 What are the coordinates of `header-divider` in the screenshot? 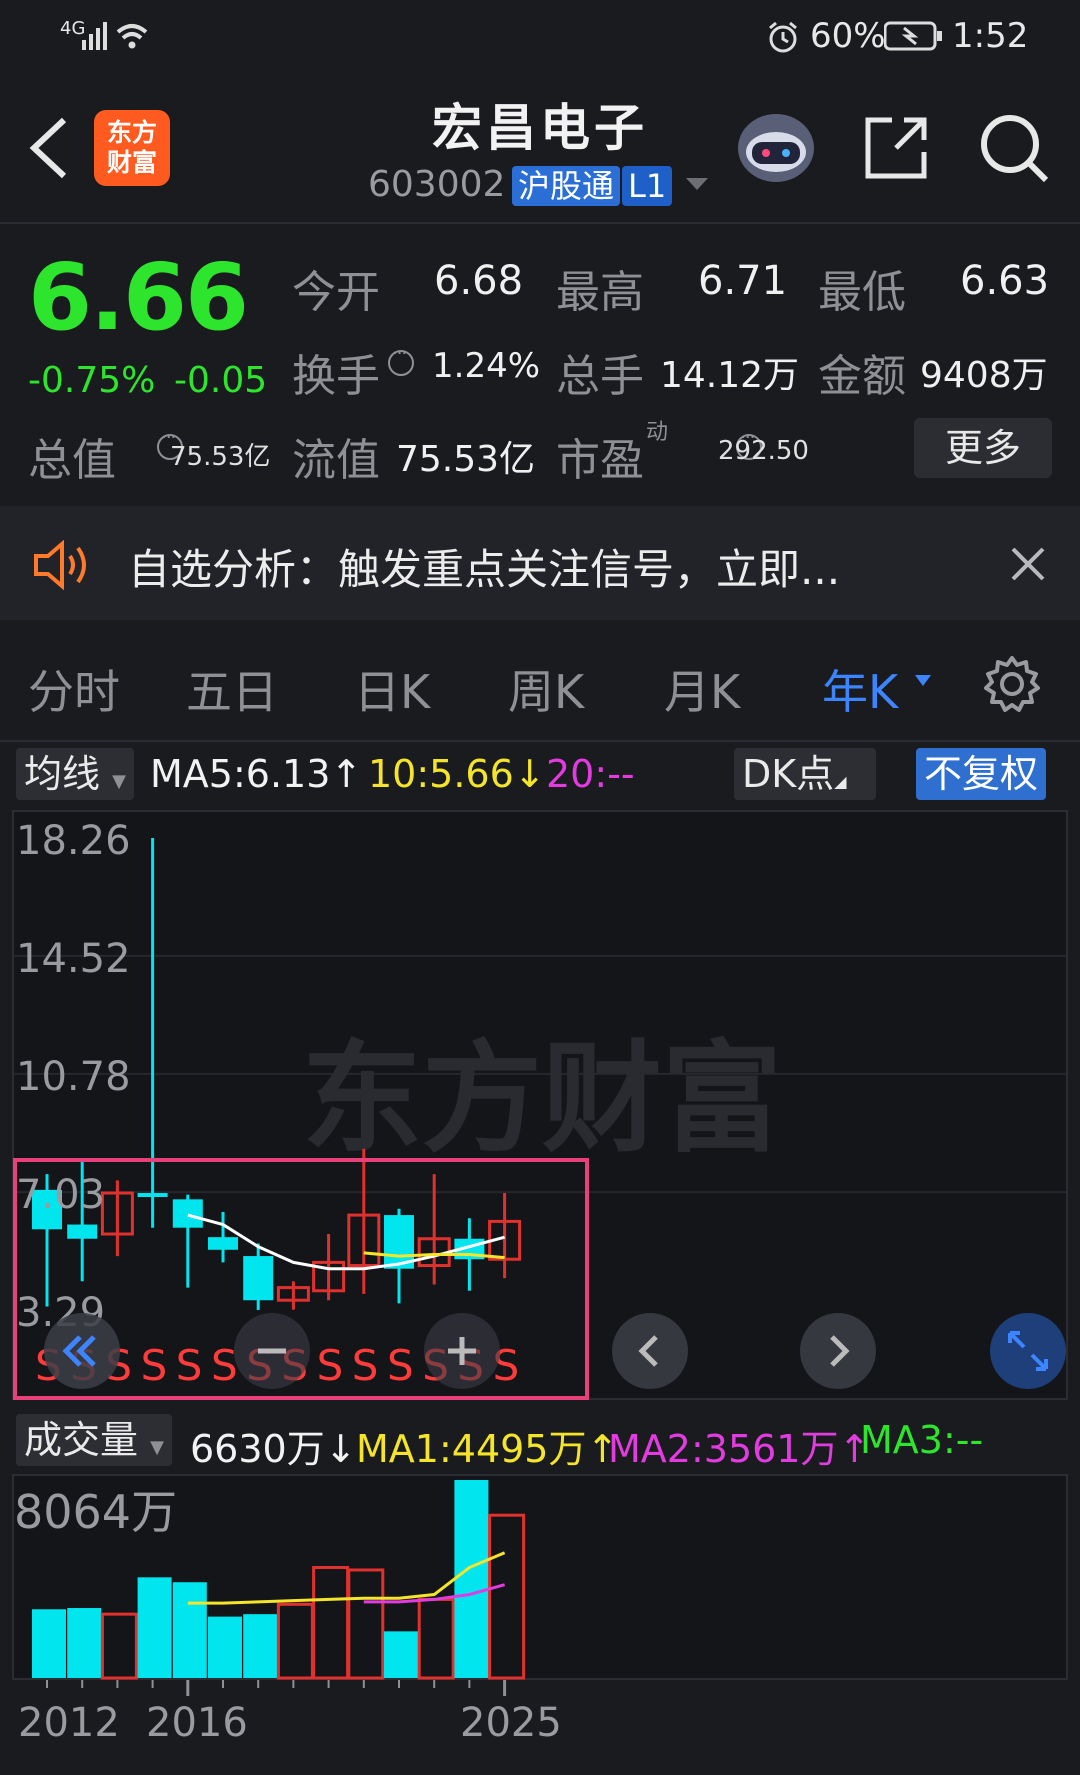 It's located at (540, 223).